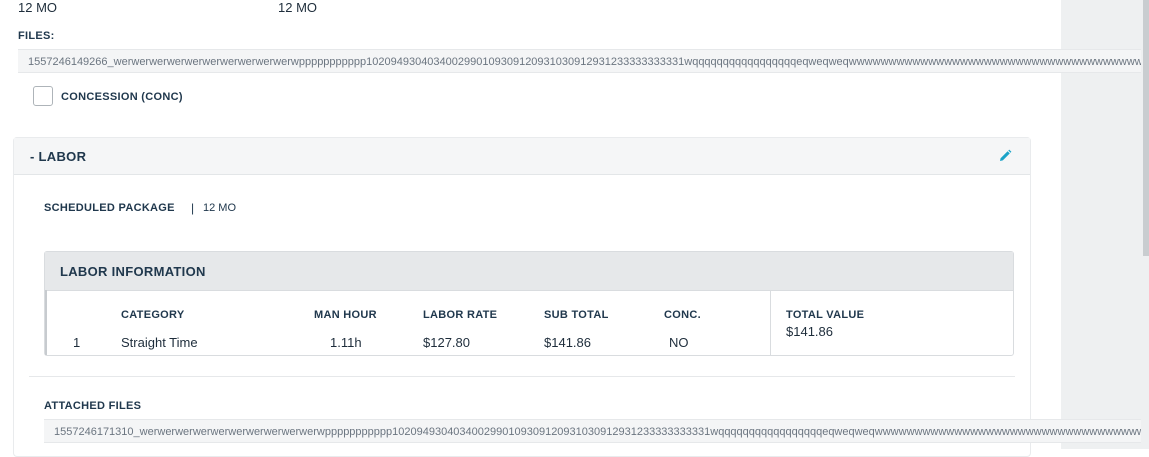 The height and width of the screenshot is (457, 1149). I want to click on column-header-sub-total: SUB TOTAL, so click(576, 315).